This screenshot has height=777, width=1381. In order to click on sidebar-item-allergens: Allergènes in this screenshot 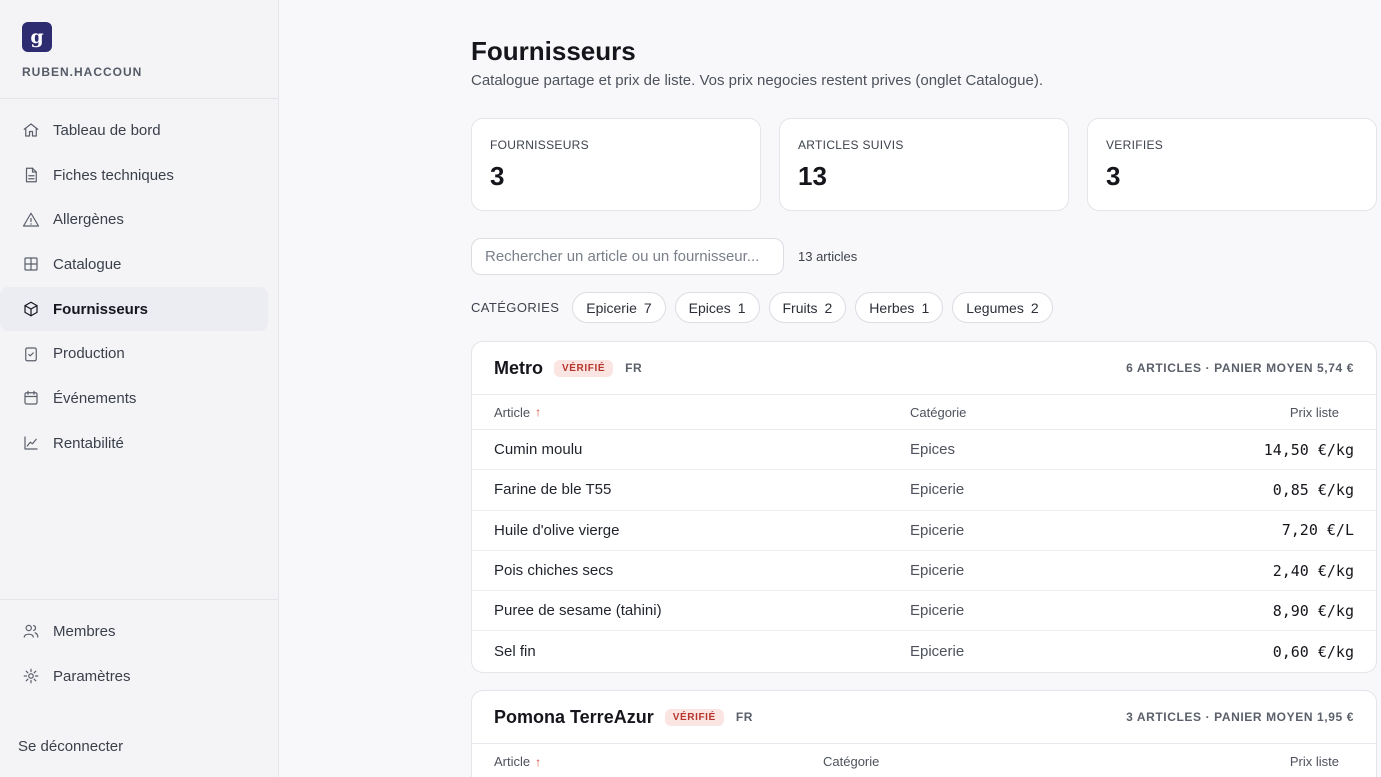, I will do `click(134, 219)`.